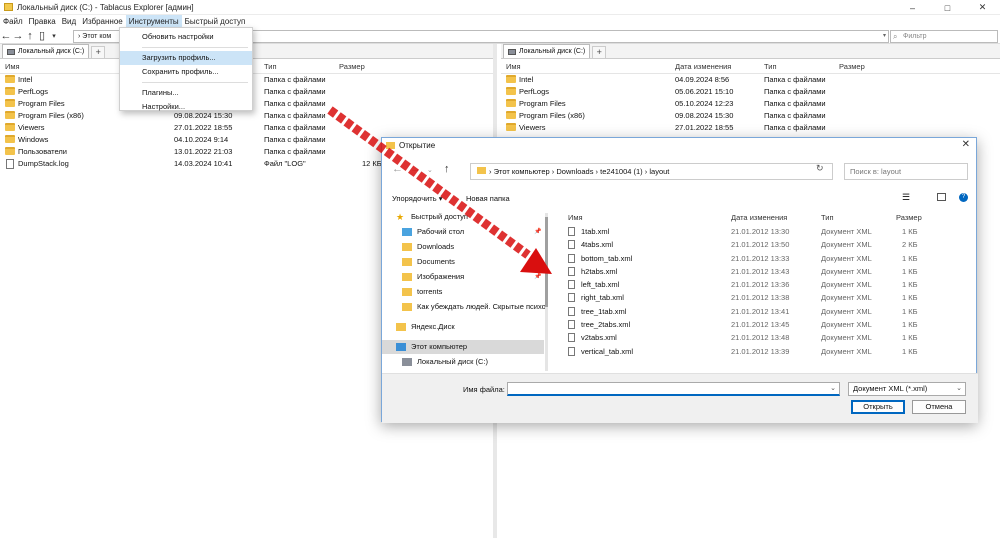  I want to click on breadcrumb-item: layout, so click(659, 171).